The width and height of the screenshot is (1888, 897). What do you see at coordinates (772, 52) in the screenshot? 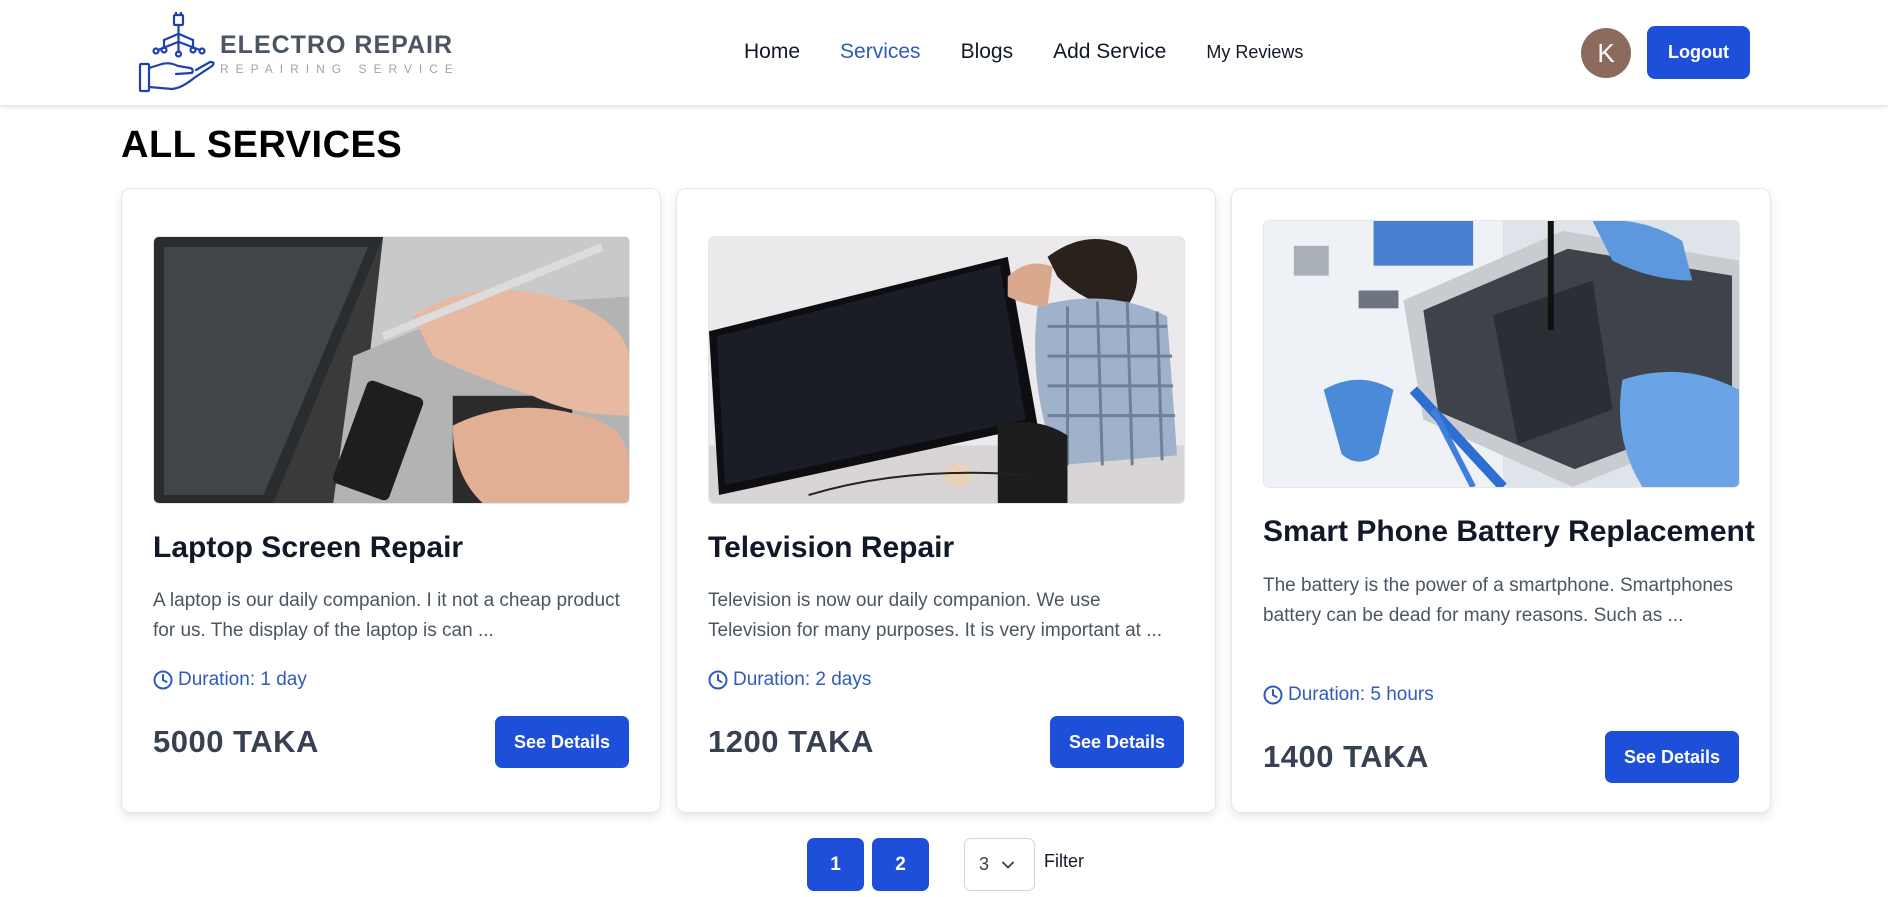
I see `nav-home: Home` at bounding box center [772, 52].